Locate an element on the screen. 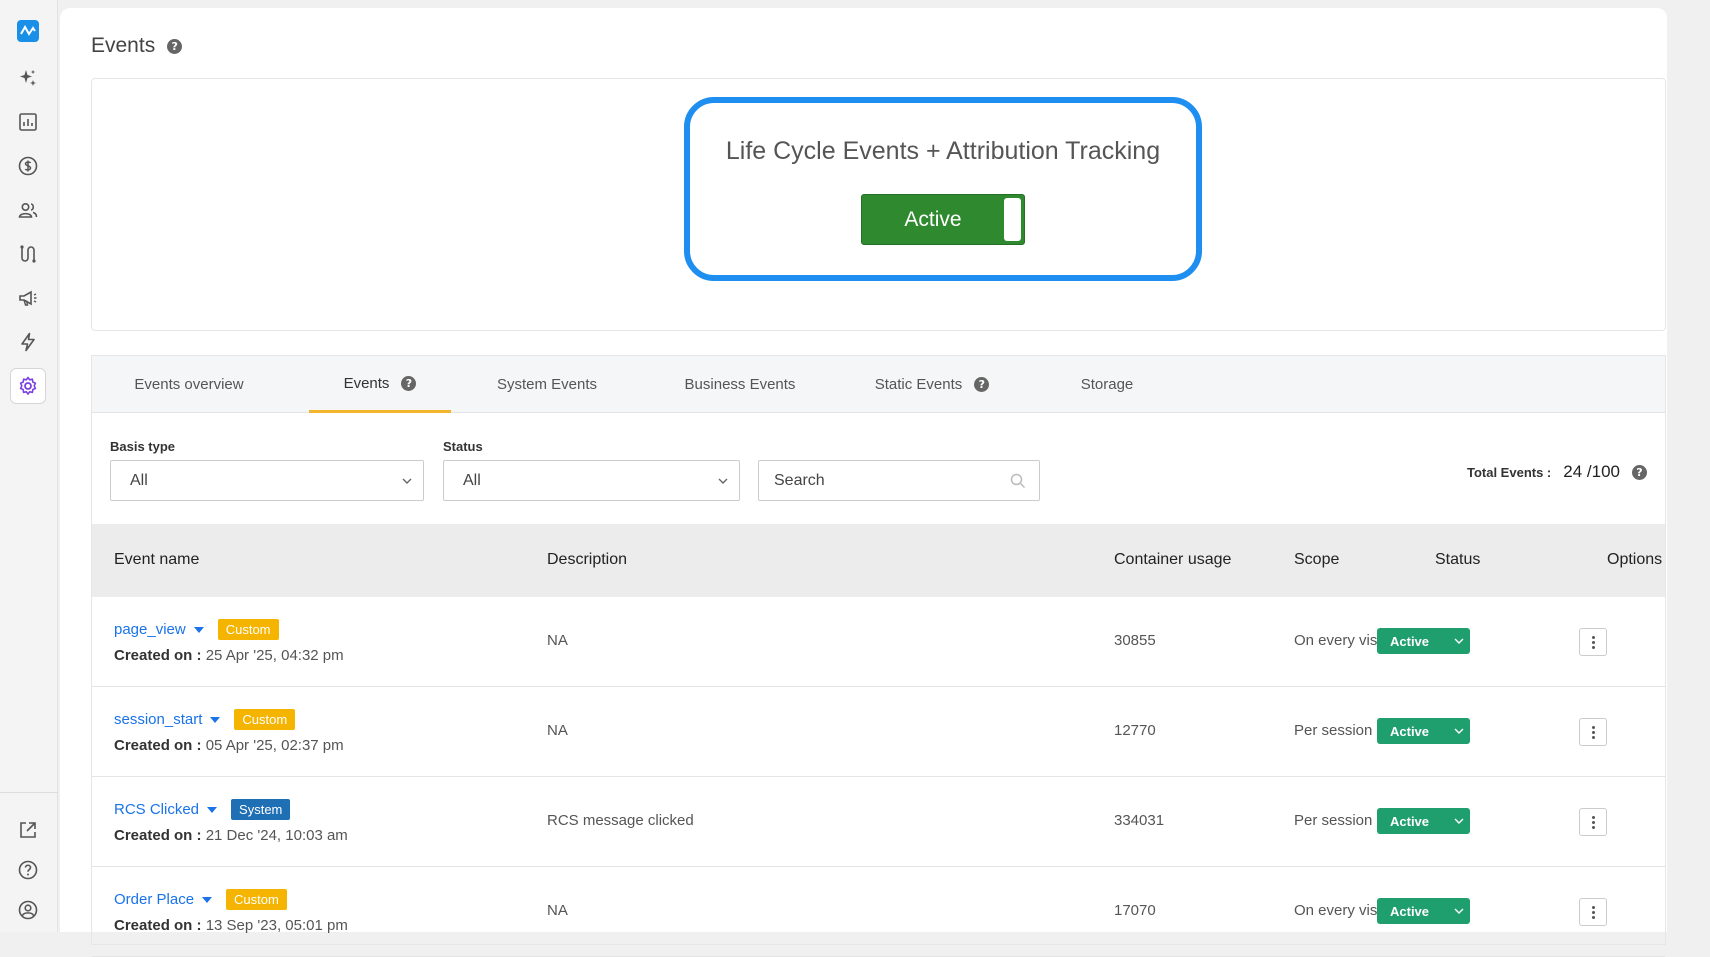 The width and height of the screenshot is (1710, 957). report-icon is located at coordinates (28, 122).